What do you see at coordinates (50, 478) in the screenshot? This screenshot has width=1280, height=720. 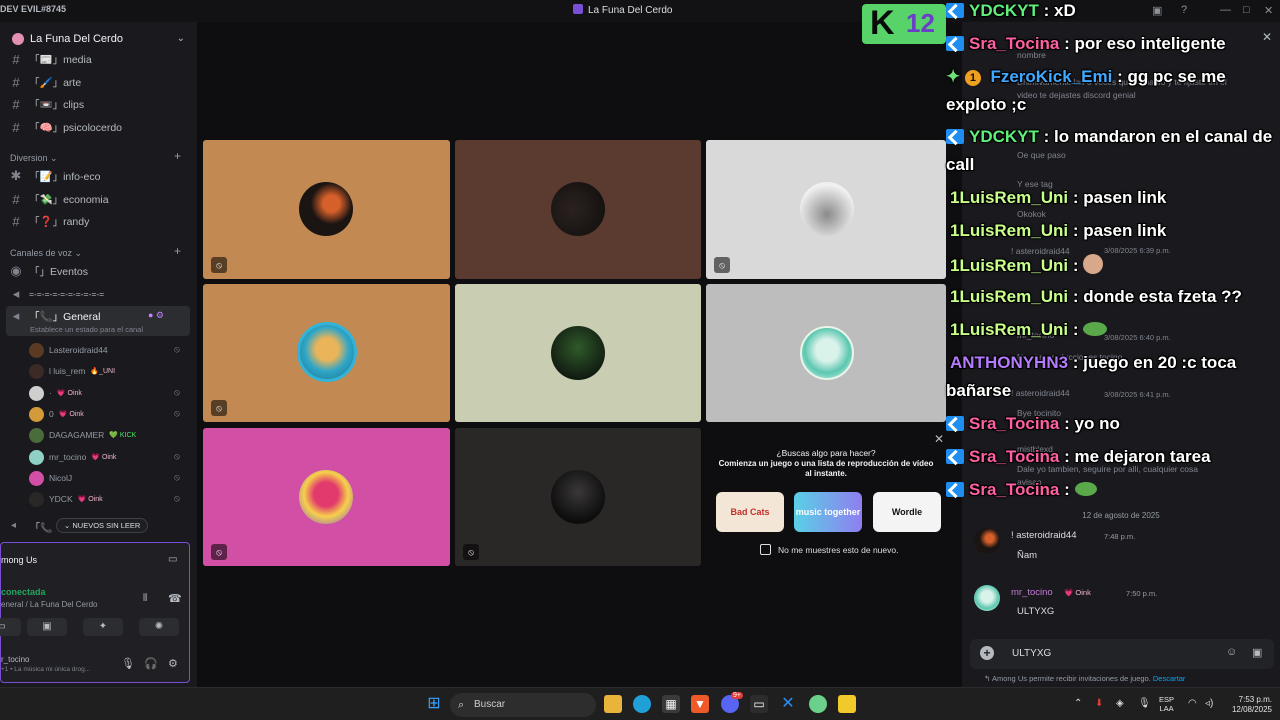 I see `voice-user: NicolJ` at bounding box center [50, 478].